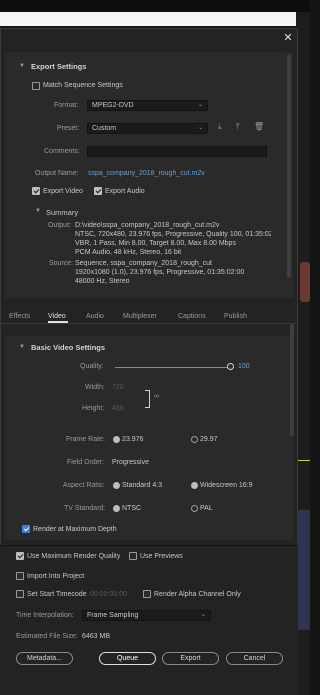 Image resolution: width=320 pixels, height=695 pixels. Describe the element at coordinates (172, 367) in the screenshot. I see `quality-slider-track` at that location.